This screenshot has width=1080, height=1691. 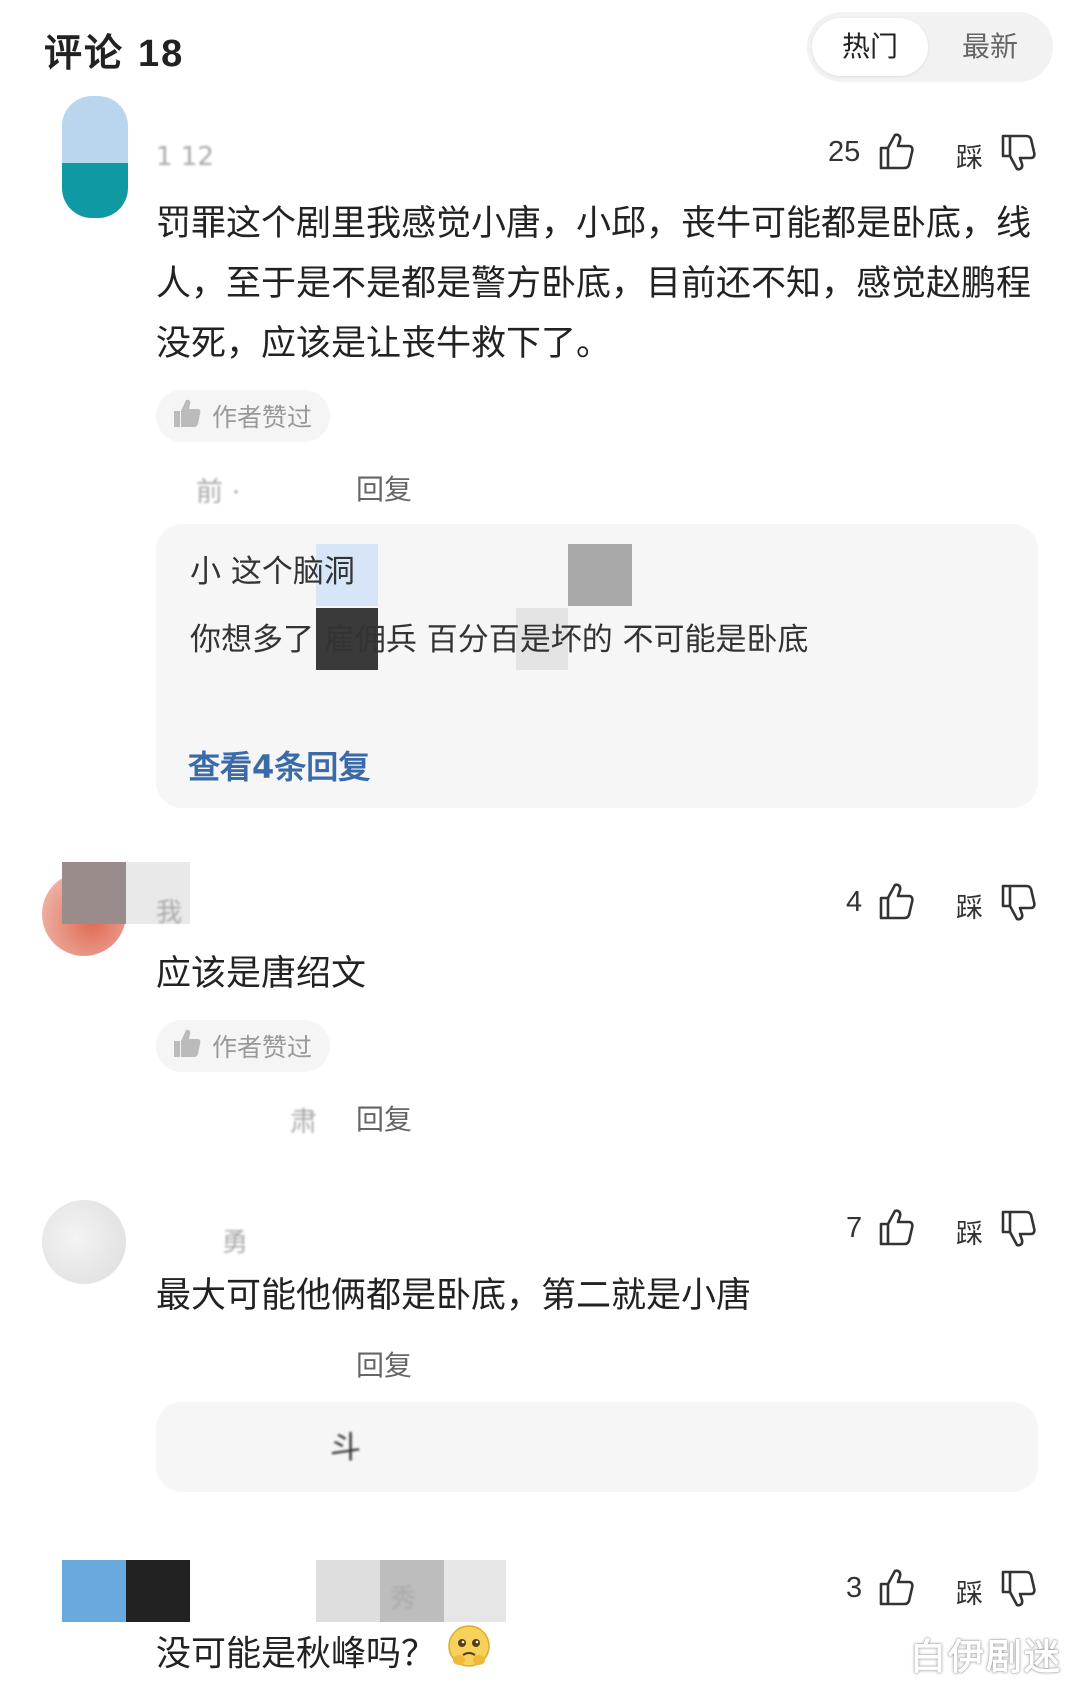 I want to click on comments-count: 18, so click(x=161, y=54).